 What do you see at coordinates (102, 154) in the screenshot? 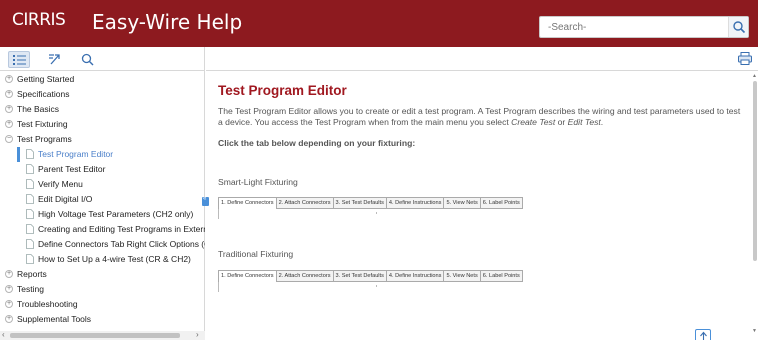
I see `toc-item-test-program-editor: Test Program Editor` at bounding box center [102, 154].